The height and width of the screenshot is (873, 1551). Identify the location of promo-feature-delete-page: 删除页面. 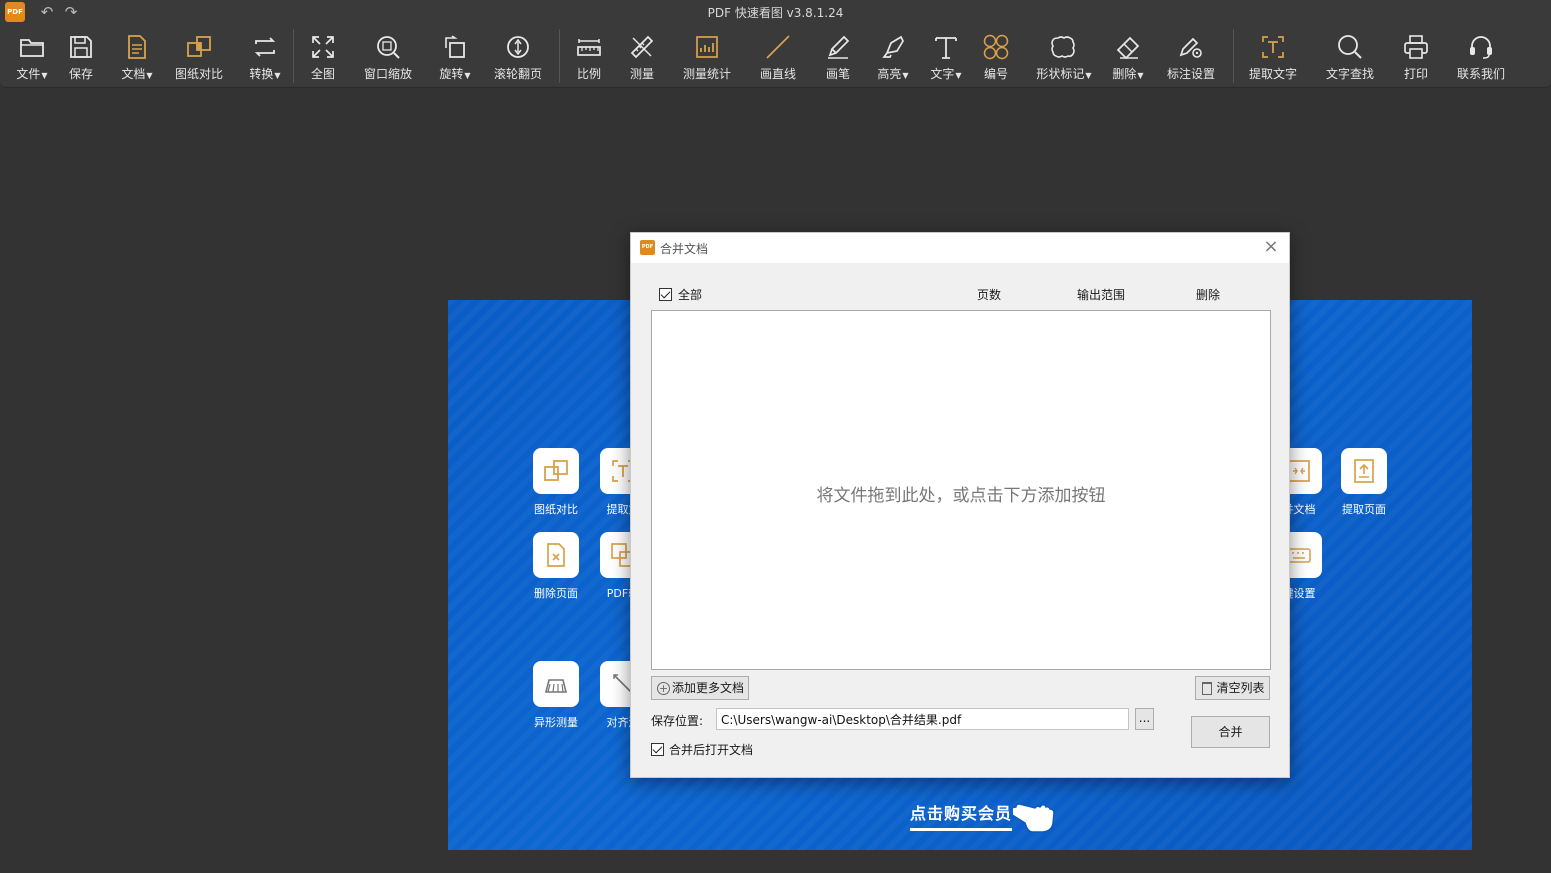
(556, 566).